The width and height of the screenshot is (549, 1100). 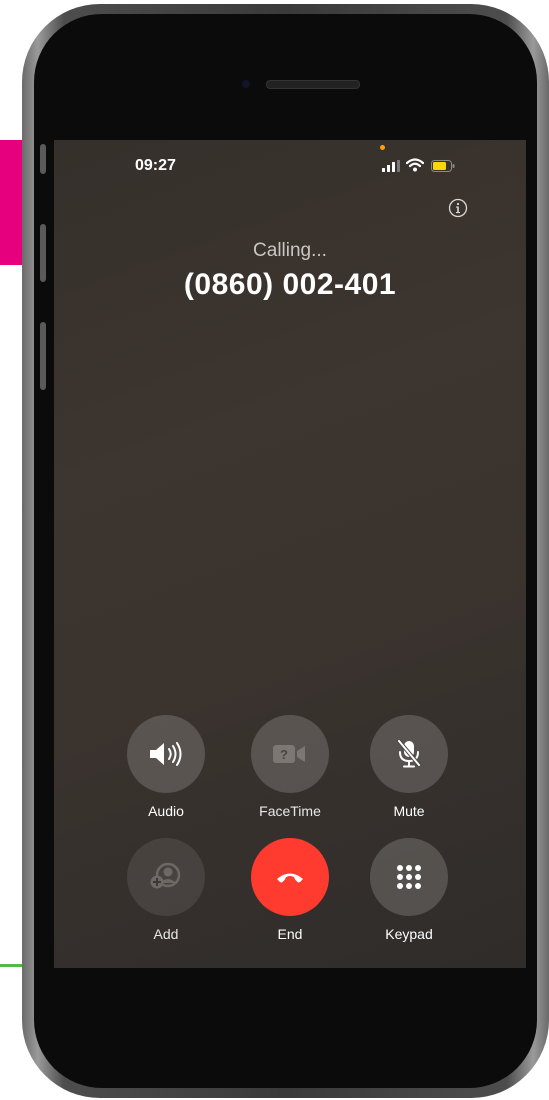 What do you see at coordinates (290, 934) in the screenshot?
I see `end-label: End` at bounding box center [290, 934].